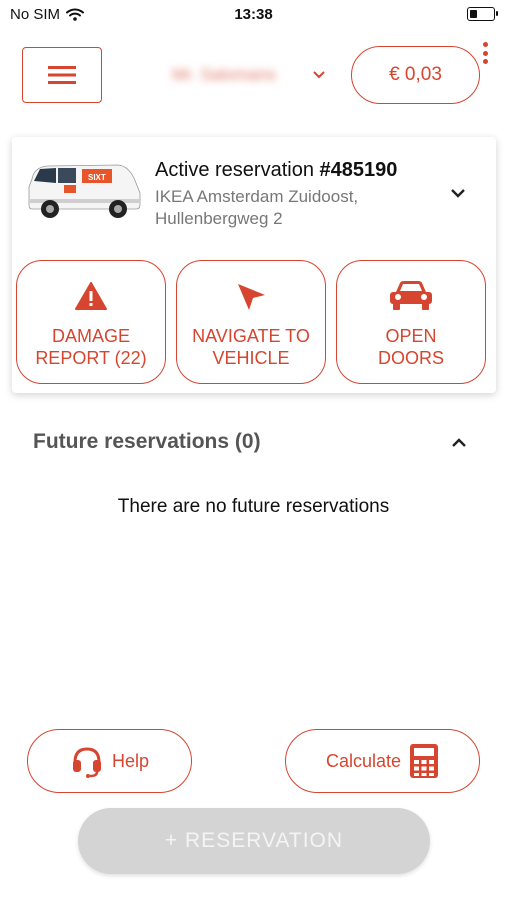 This screenshot has width=507, height=900. I want to click on calculate-label: Calculate, so click(363, 760).